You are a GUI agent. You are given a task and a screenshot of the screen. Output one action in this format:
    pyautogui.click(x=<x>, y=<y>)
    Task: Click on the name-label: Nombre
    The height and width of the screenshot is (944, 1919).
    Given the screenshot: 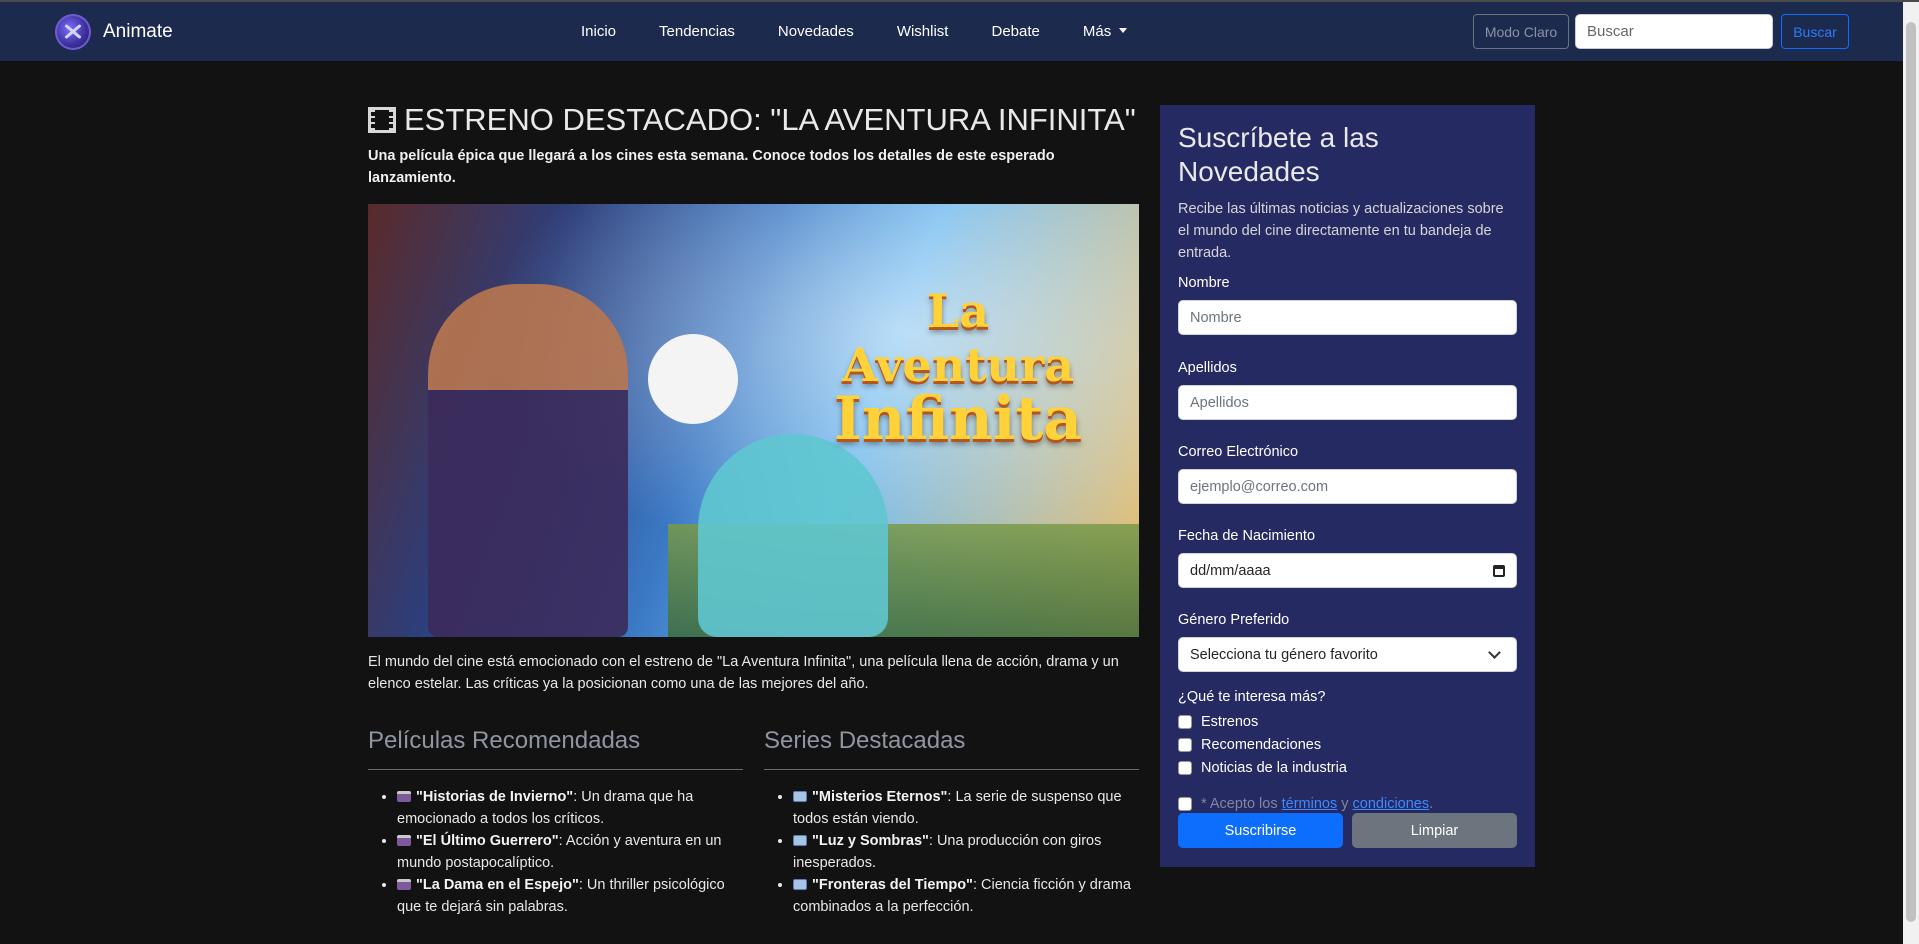 What is the action you would take?
    pyautogui.click(x=1204, y=283)
    